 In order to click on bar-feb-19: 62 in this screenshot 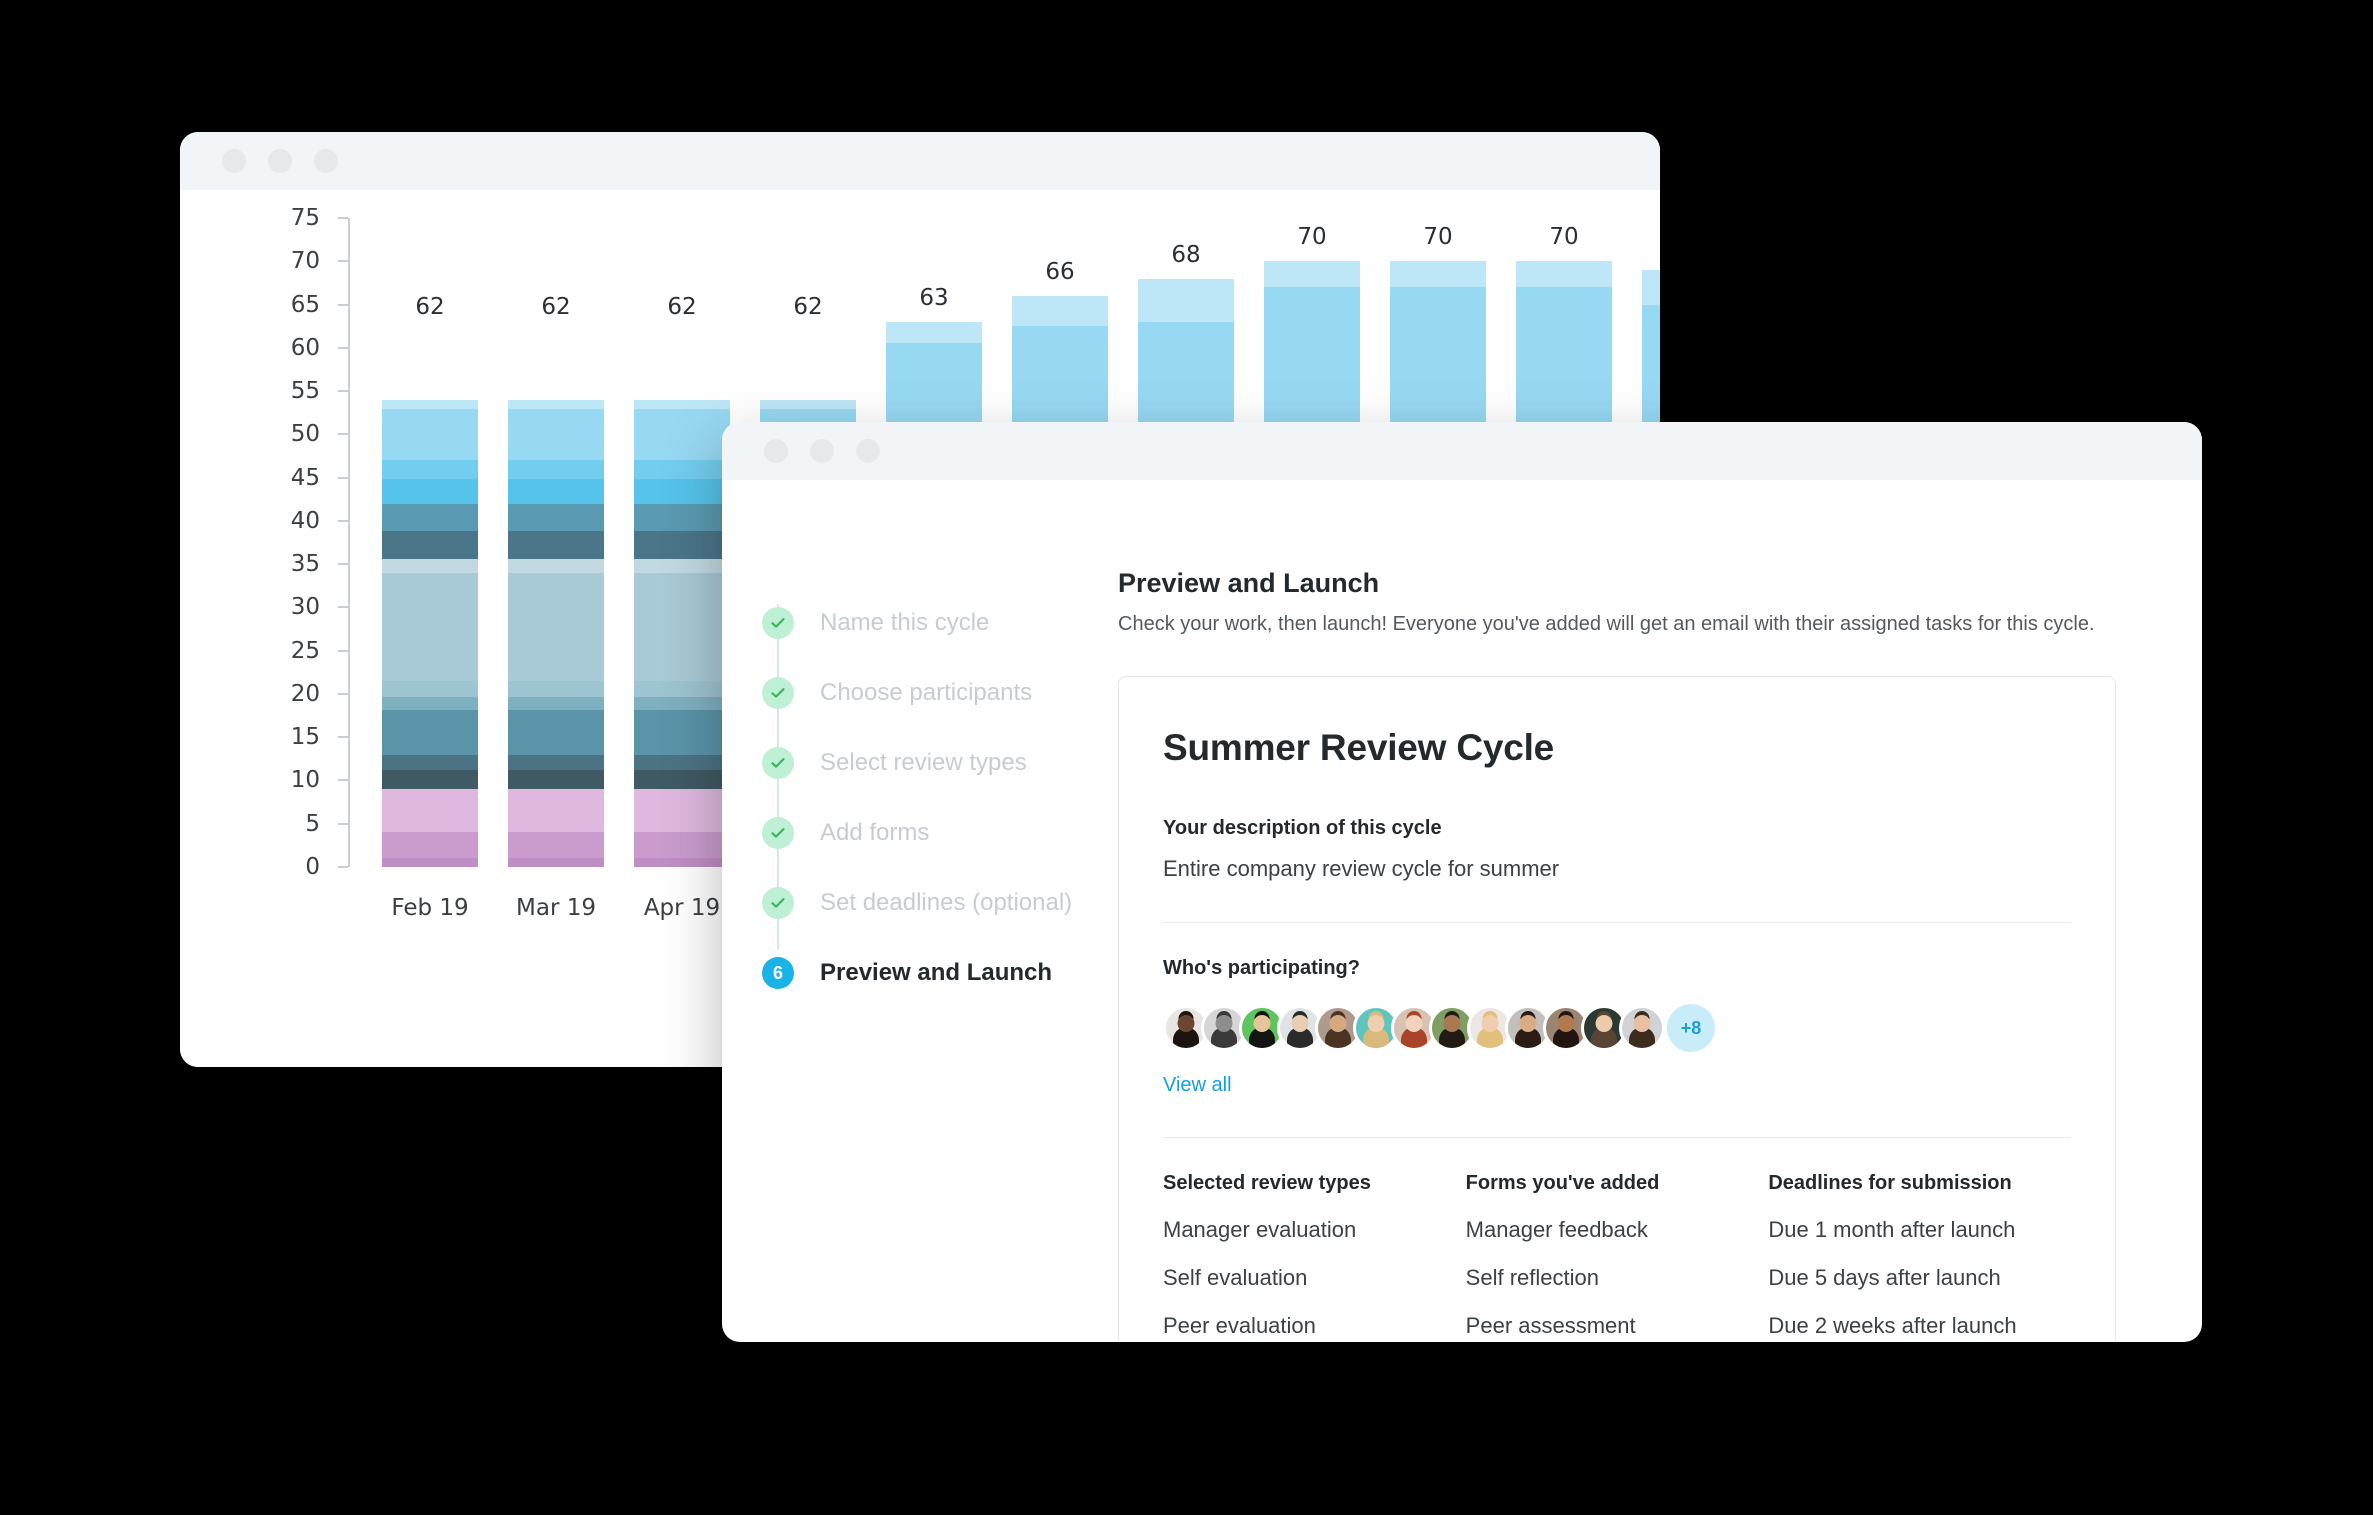, I will do `click(430, 580)`.